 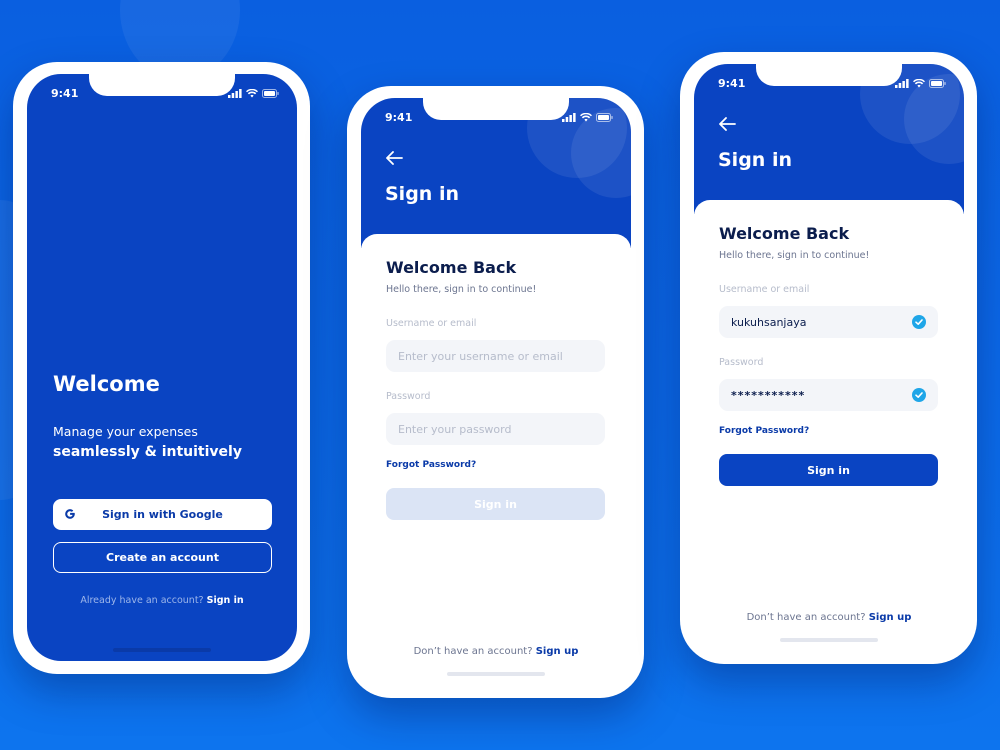 I want to click on create-account-button: Create an account, so click(x=162, y=557).